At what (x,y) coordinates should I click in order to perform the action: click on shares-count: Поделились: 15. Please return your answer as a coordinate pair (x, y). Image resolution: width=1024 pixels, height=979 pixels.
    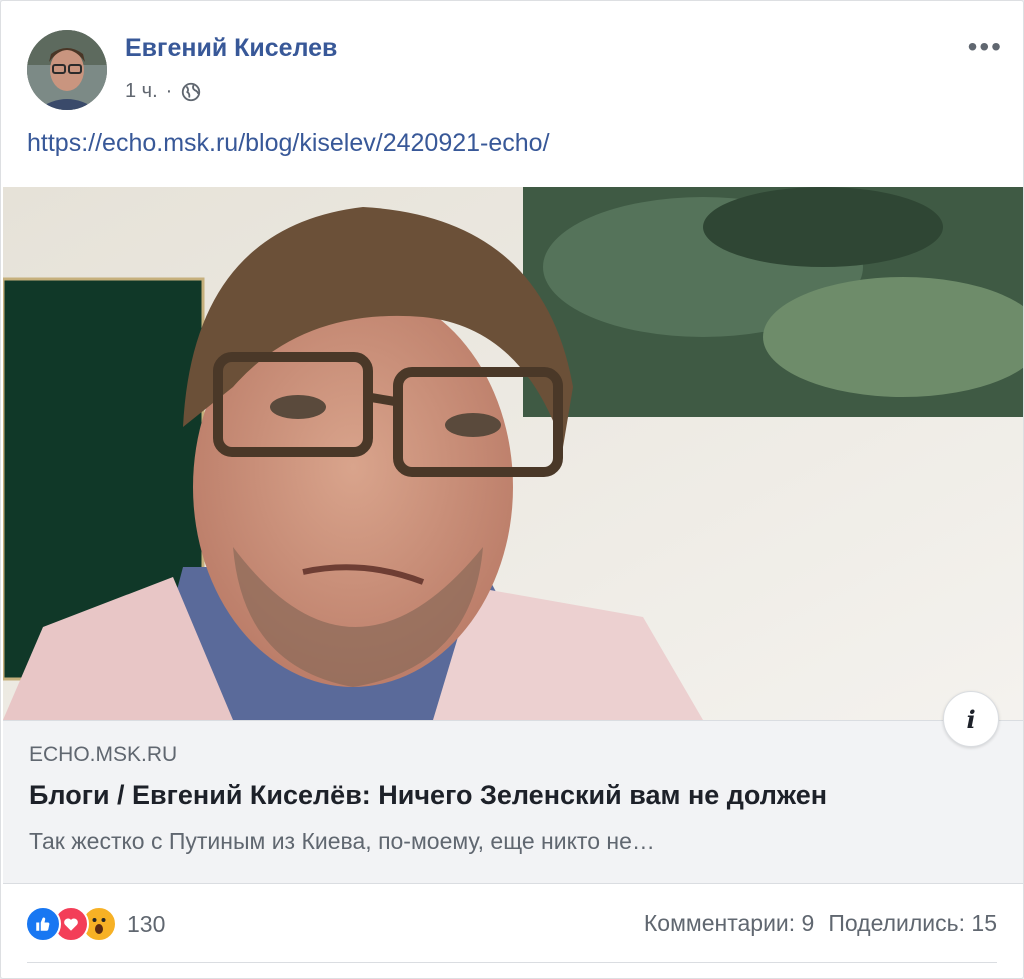
    Looking at the image, I should click on (912, 923).